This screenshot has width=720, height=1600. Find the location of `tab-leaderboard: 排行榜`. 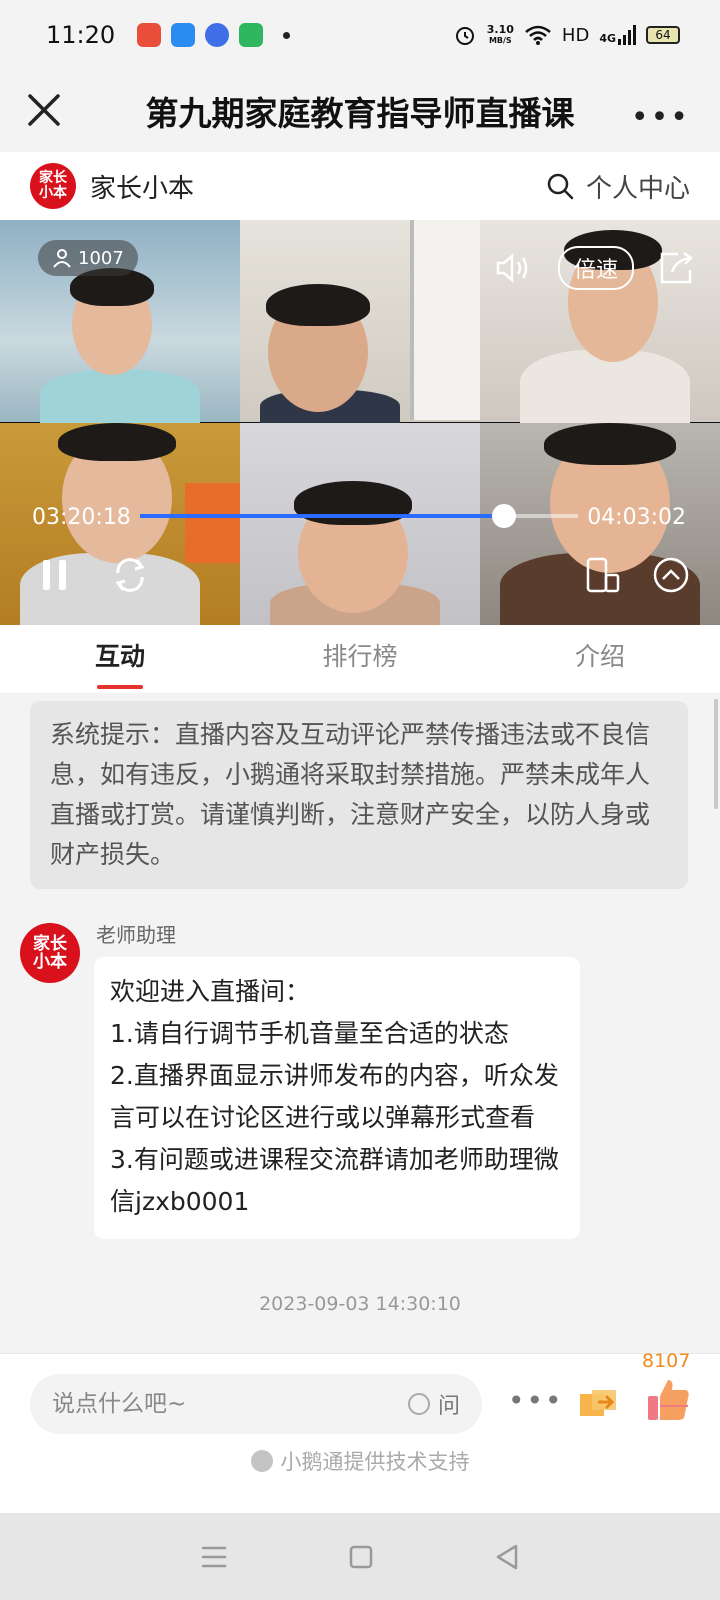

tab-leaderboard: 排行榜 is located at coordinates (360, 659).